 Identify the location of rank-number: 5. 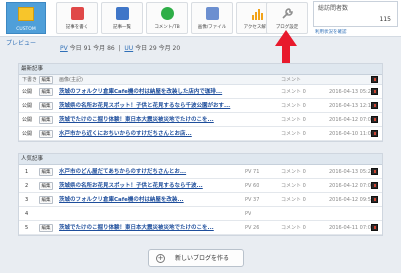
(27, 228).